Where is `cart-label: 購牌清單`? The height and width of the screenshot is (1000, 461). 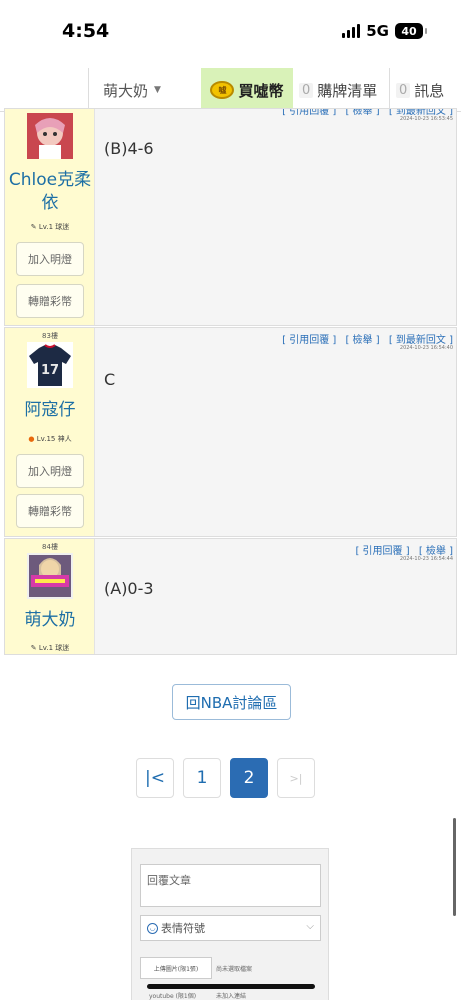 cart-label: 購牌清單 is located at coordinates (347, 90).